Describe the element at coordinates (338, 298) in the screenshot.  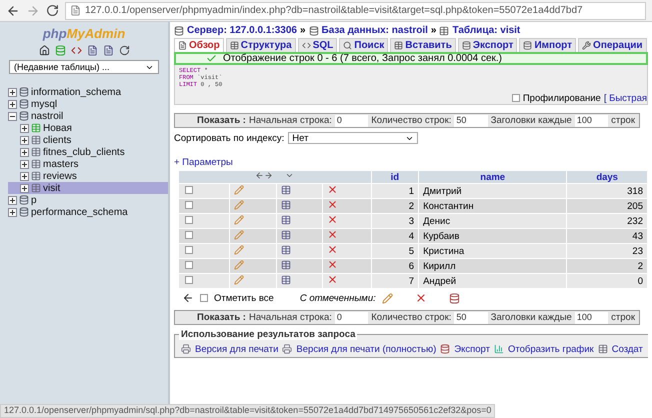
I see `with-selected-label: С отмеченными:` at that location.